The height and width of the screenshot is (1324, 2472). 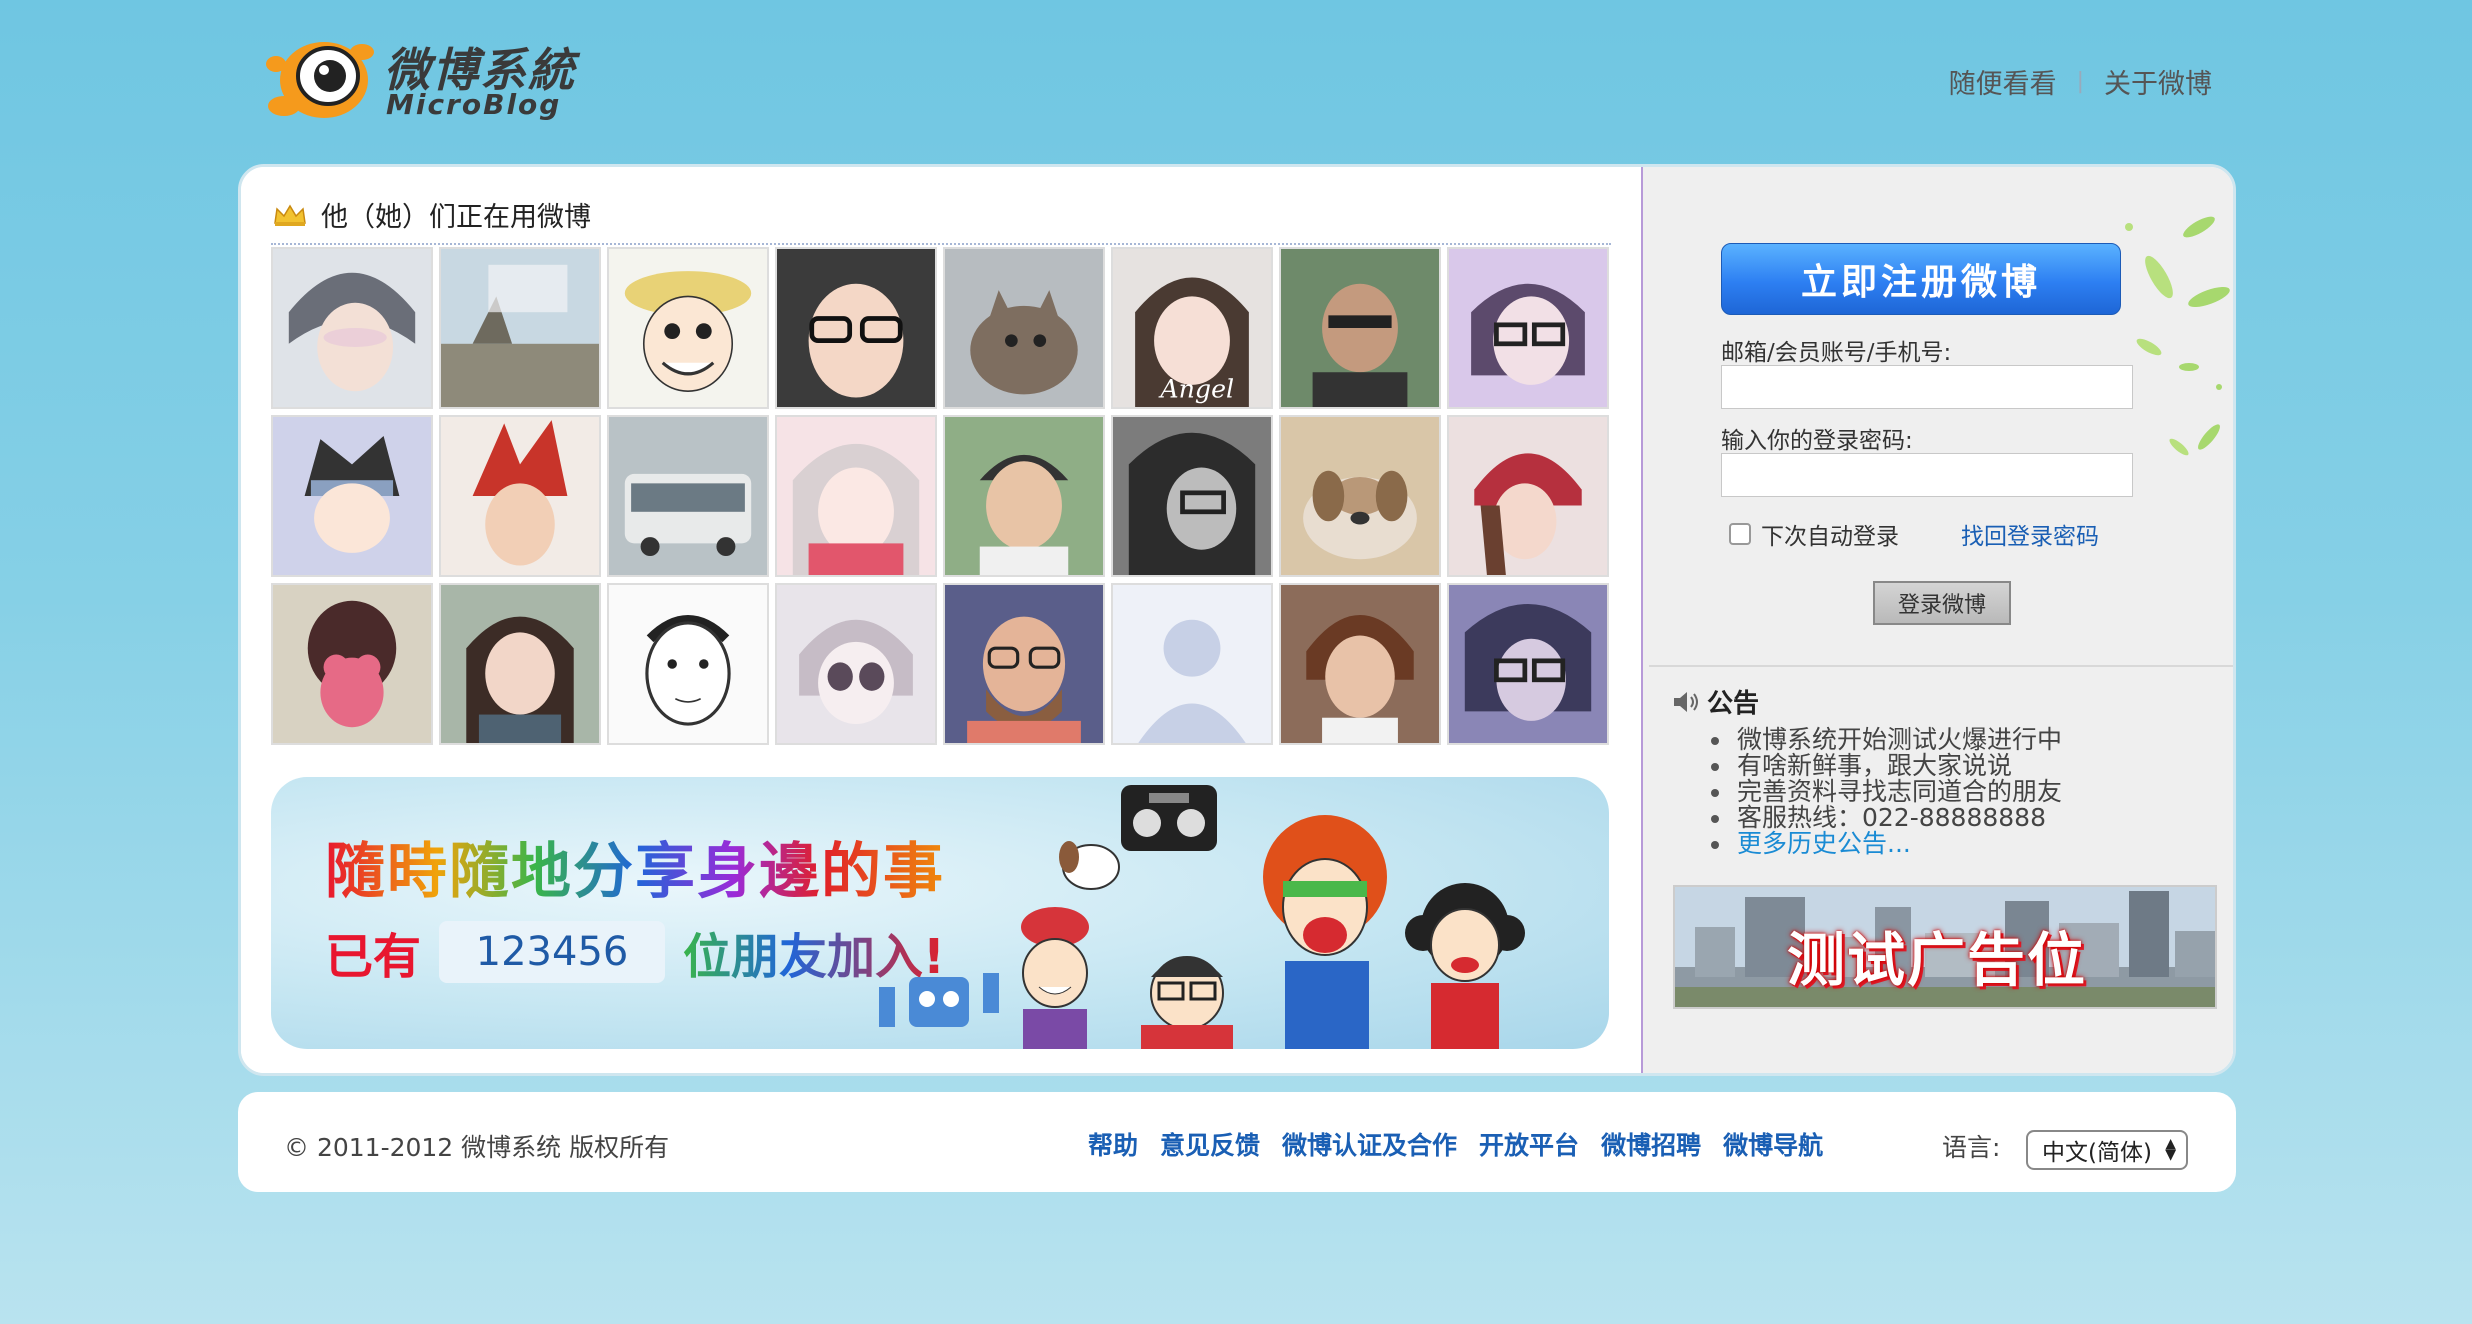 I want to click on top-nav: 随便看看 | 关于微博, so click(x=2080, y=81).